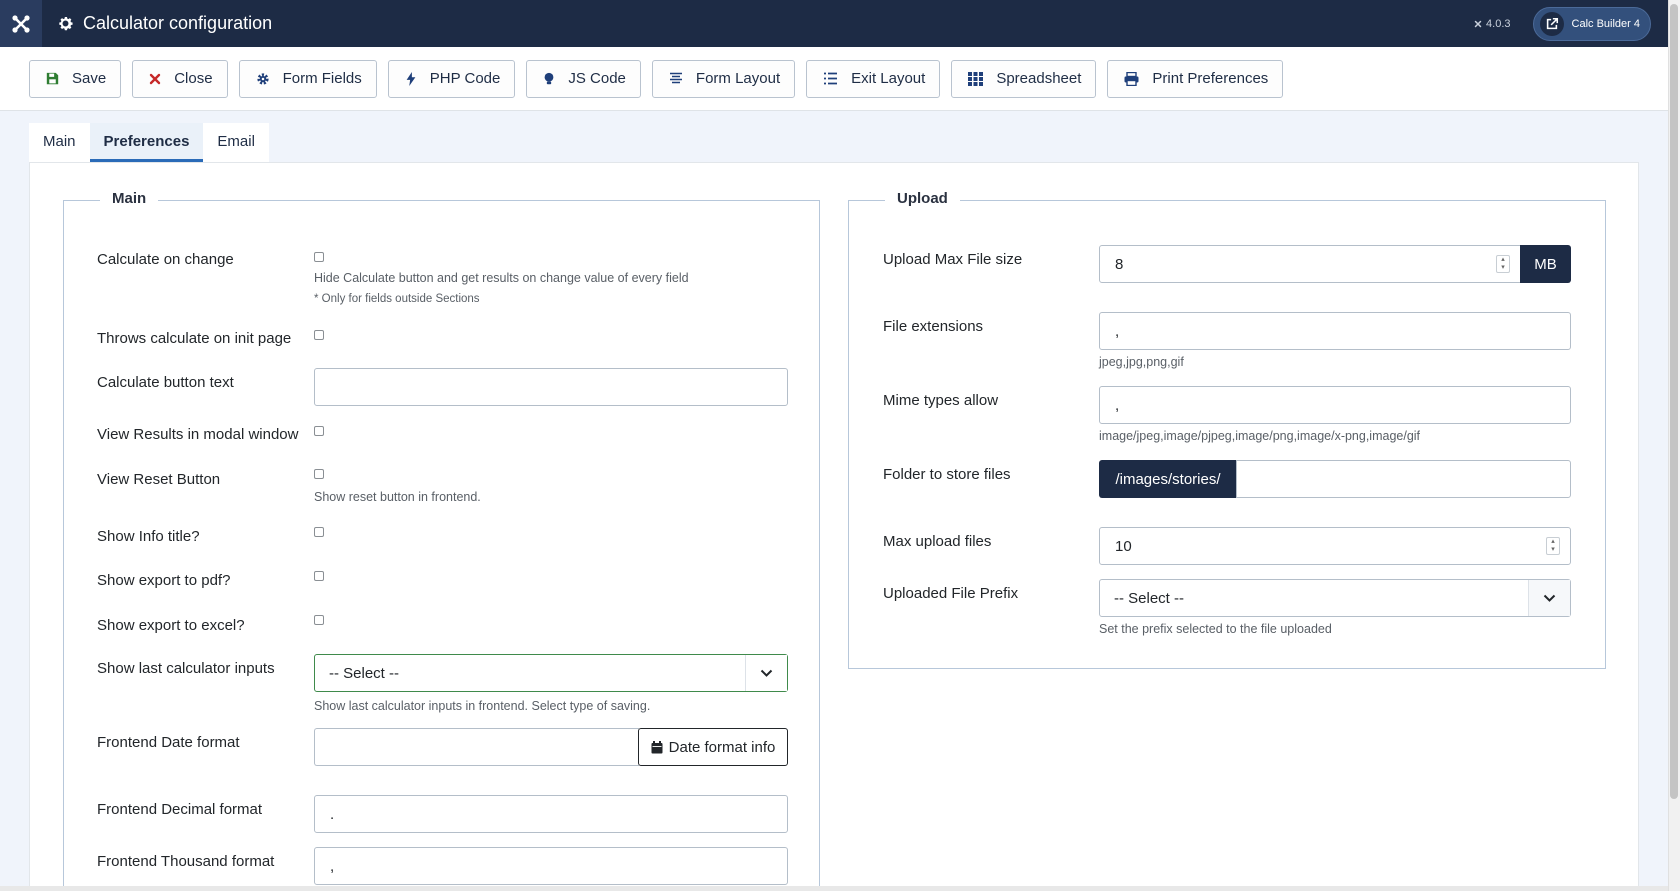 The height and width of the screenshot is (891, 1680). I want to click on close-icon, so click(155, 78).